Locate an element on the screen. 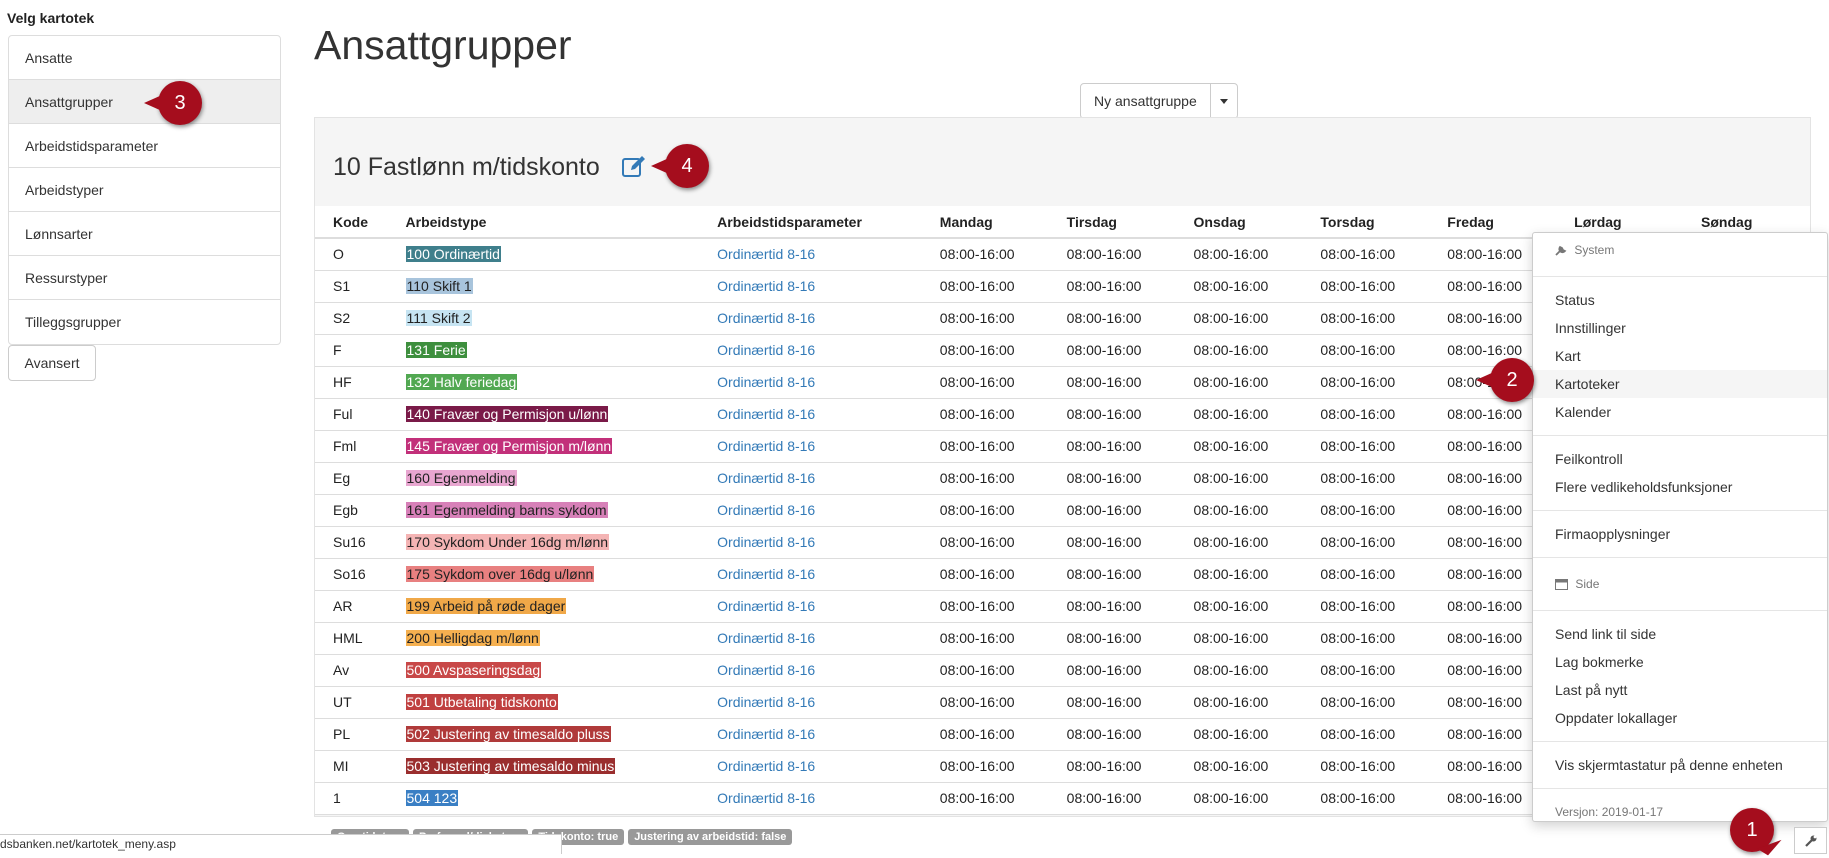 The height and width of the screenshot is (858, 1829). chevron-down-icon is located at coordinates (1223, 101).